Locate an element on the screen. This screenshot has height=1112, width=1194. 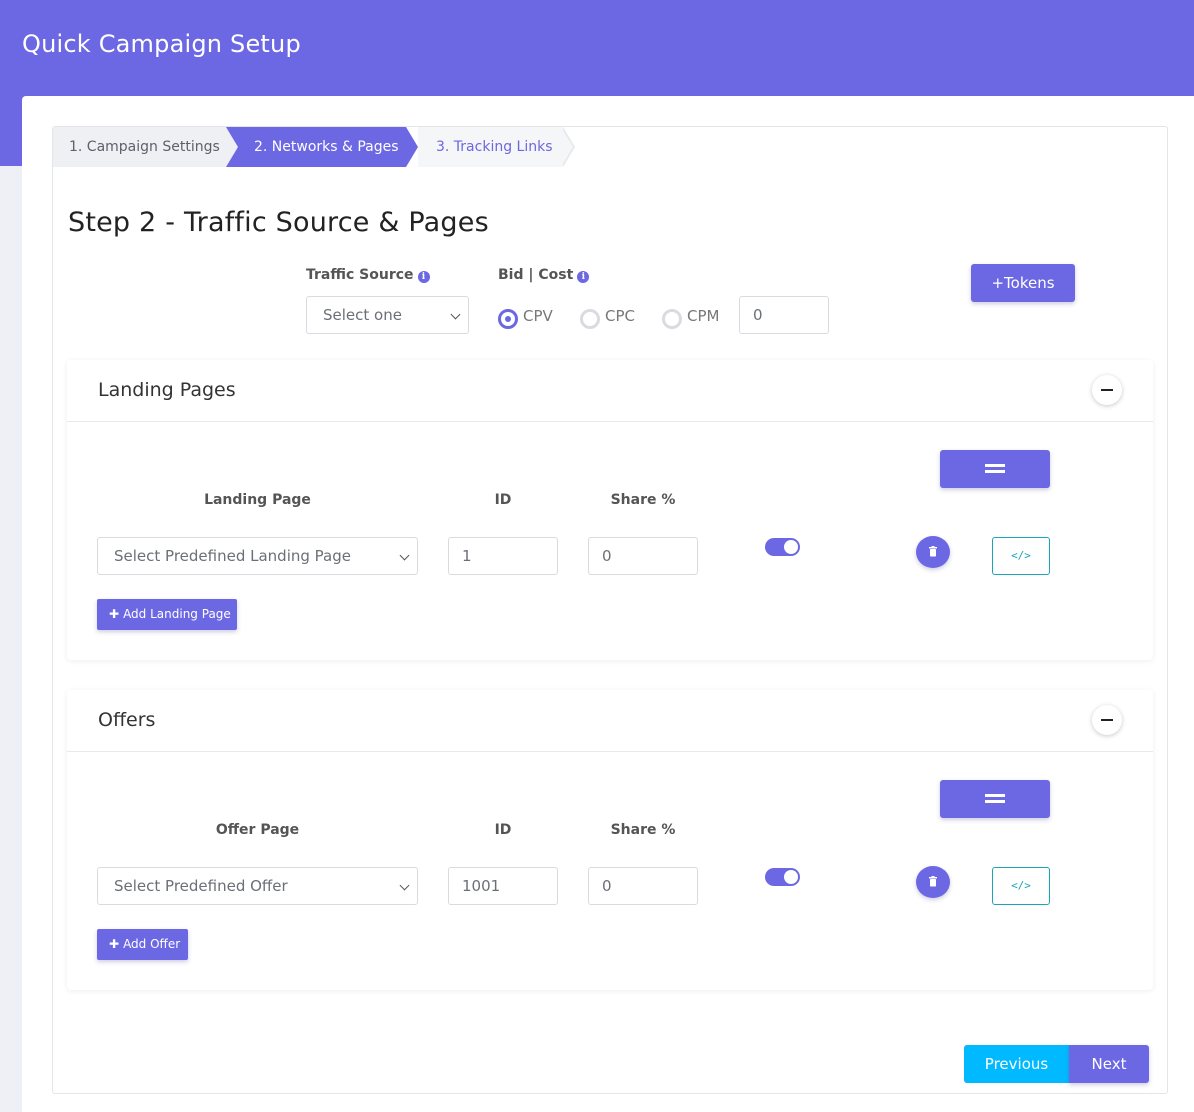
add-landing-page-label: Add Landing Page is located at coordinates (177, 614).